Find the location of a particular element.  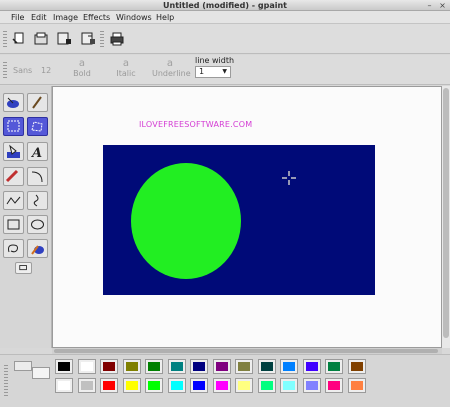

menu-image: Image is located at coordinates (65, 17).